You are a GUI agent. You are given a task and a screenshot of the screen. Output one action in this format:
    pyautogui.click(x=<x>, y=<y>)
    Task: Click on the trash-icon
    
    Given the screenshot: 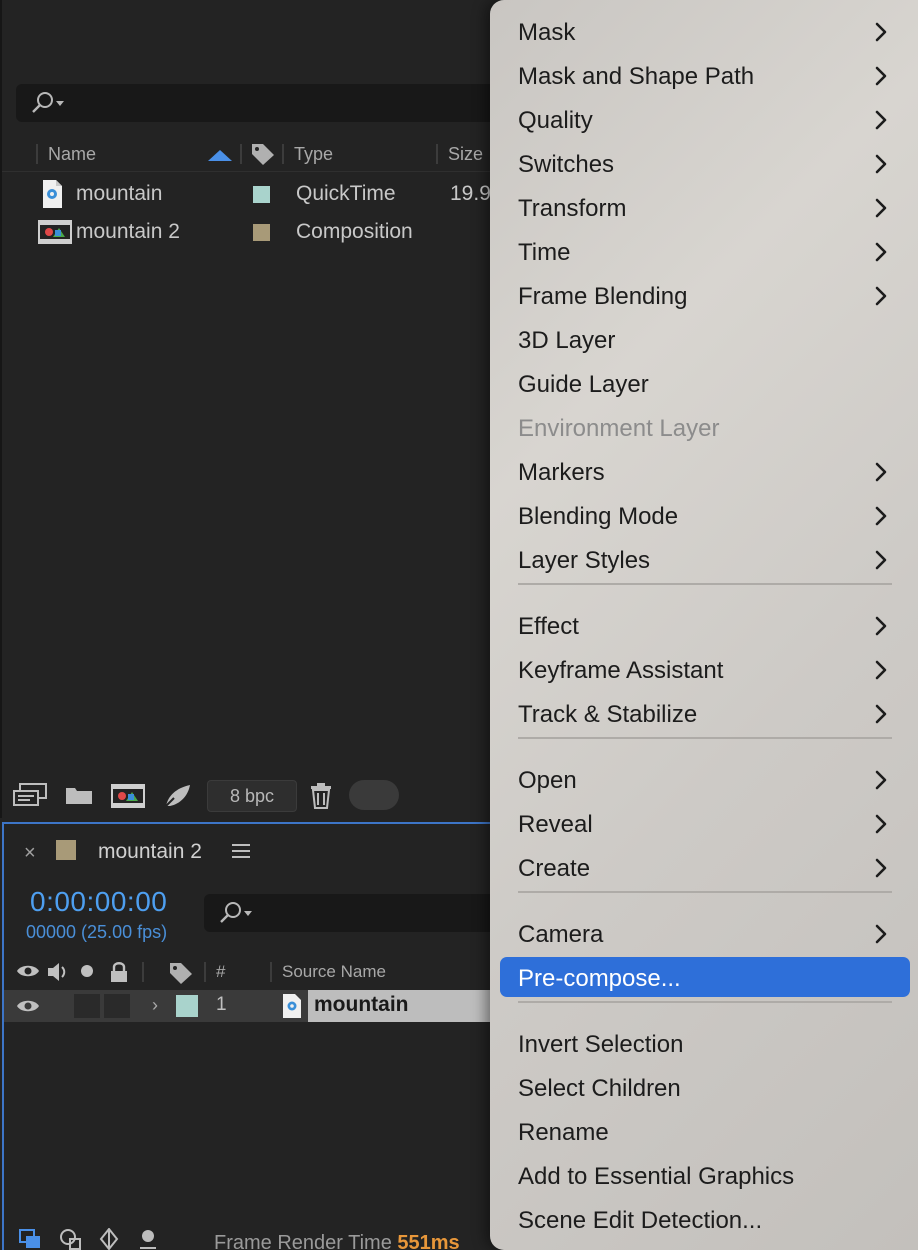 What is the action you would take?
    pyautogui.click(x=321, y=796)
    